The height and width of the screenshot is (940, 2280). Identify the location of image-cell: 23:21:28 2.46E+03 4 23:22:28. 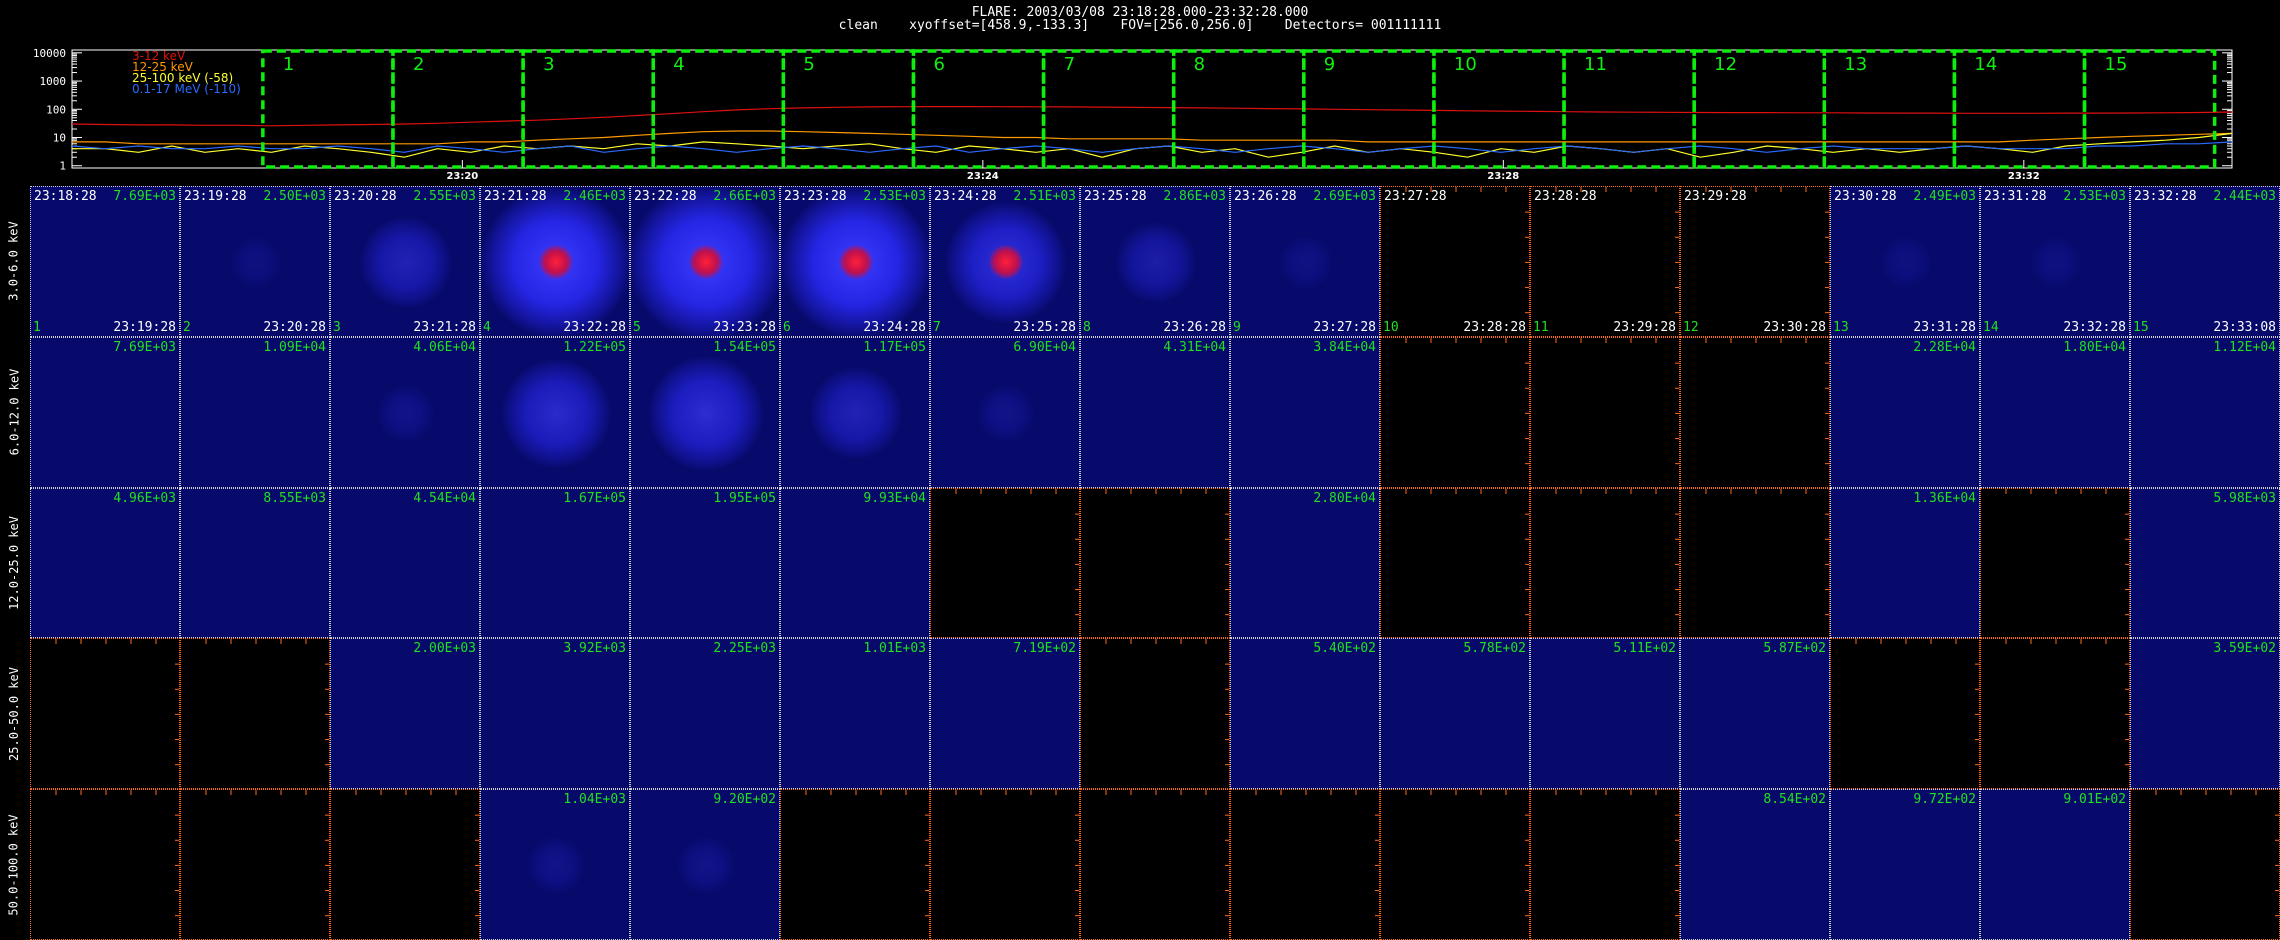
(555, 261).